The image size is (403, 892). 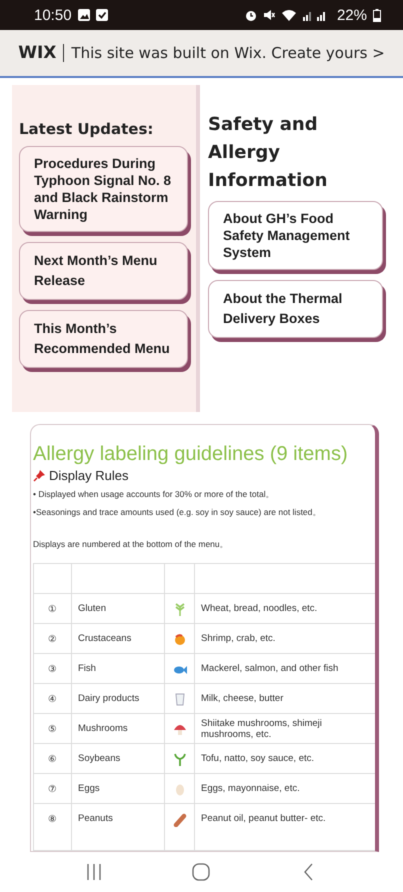 I want to click on display-rules-heading: Display Rules, so click(x=88, y=475).